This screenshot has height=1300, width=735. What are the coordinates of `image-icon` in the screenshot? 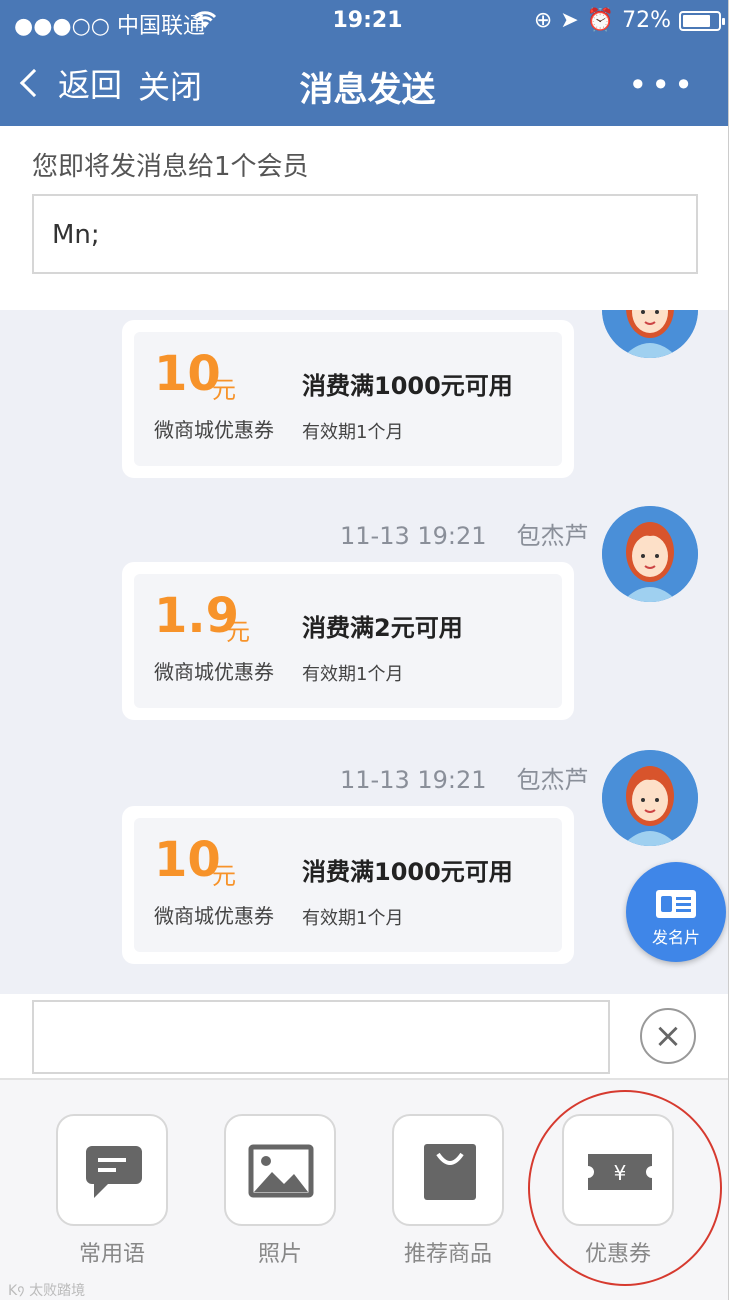 It's located at (281, 1171).